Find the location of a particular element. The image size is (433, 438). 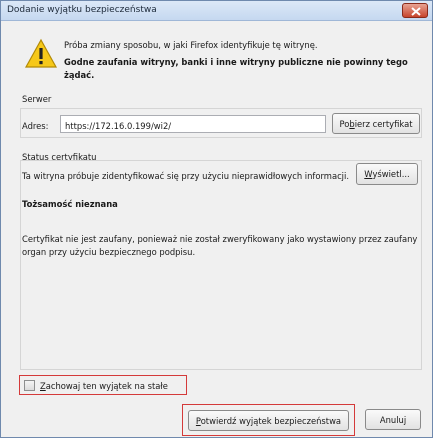

keep-exception-checkbox is located at coordinates (29, 385).